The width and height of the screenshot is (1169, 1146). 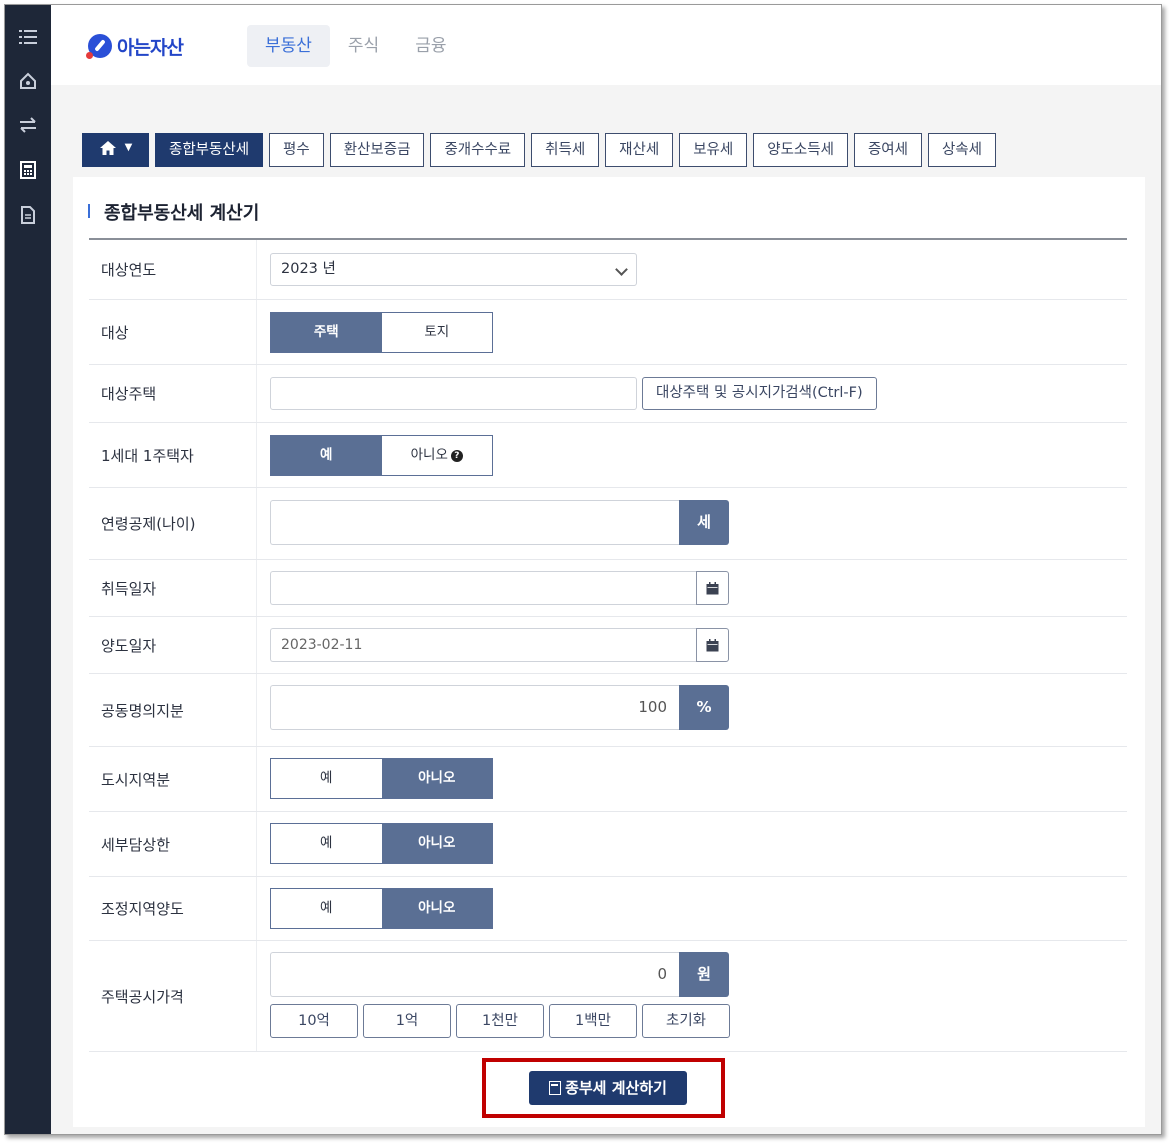 I want to click on adjusted-yes: 예, so click(x=326, y=908).